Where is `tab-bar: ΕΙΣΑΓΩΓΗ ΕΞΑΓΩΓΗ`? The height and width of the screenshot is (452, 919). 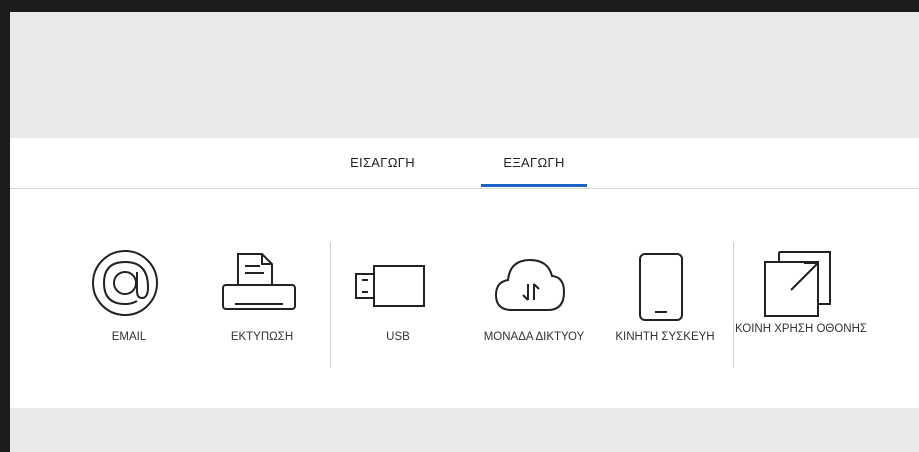 tab-bar: ΕΙΣΑΓΩΓΗ ΕΞΑΓΩΓΗ is located at coordinates (464, 163).